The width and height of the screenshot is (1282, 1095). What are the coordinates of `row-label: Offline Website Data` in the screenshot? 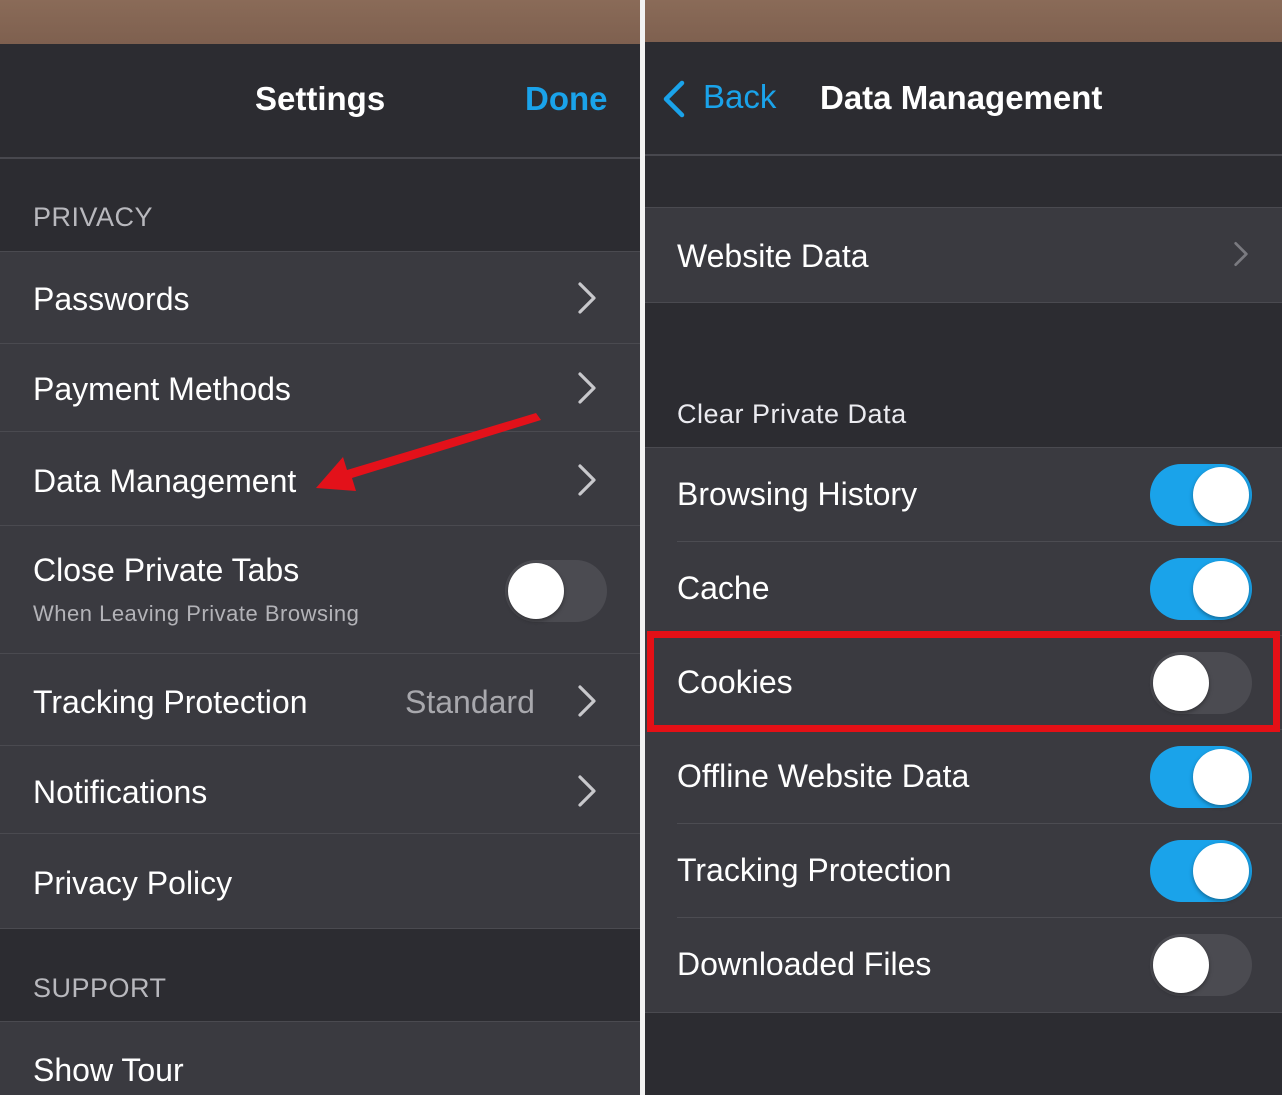 It's located at (823, 776).